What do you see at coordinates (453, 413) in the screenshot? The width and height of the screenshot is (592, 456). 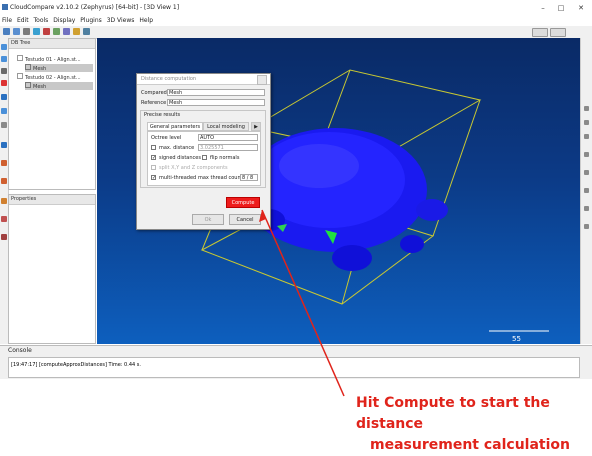 I see `caption-line-1: Hit Compute to start the distance` at bounding box center [453, 413].